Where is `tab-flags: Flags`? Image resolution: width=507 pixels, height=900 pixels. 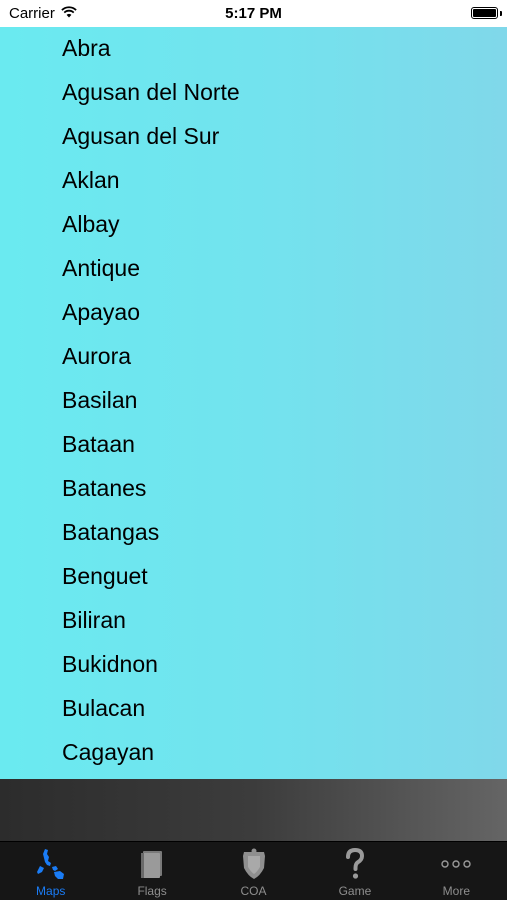
tab-flags: Flags is located at coordinates (151, 871).